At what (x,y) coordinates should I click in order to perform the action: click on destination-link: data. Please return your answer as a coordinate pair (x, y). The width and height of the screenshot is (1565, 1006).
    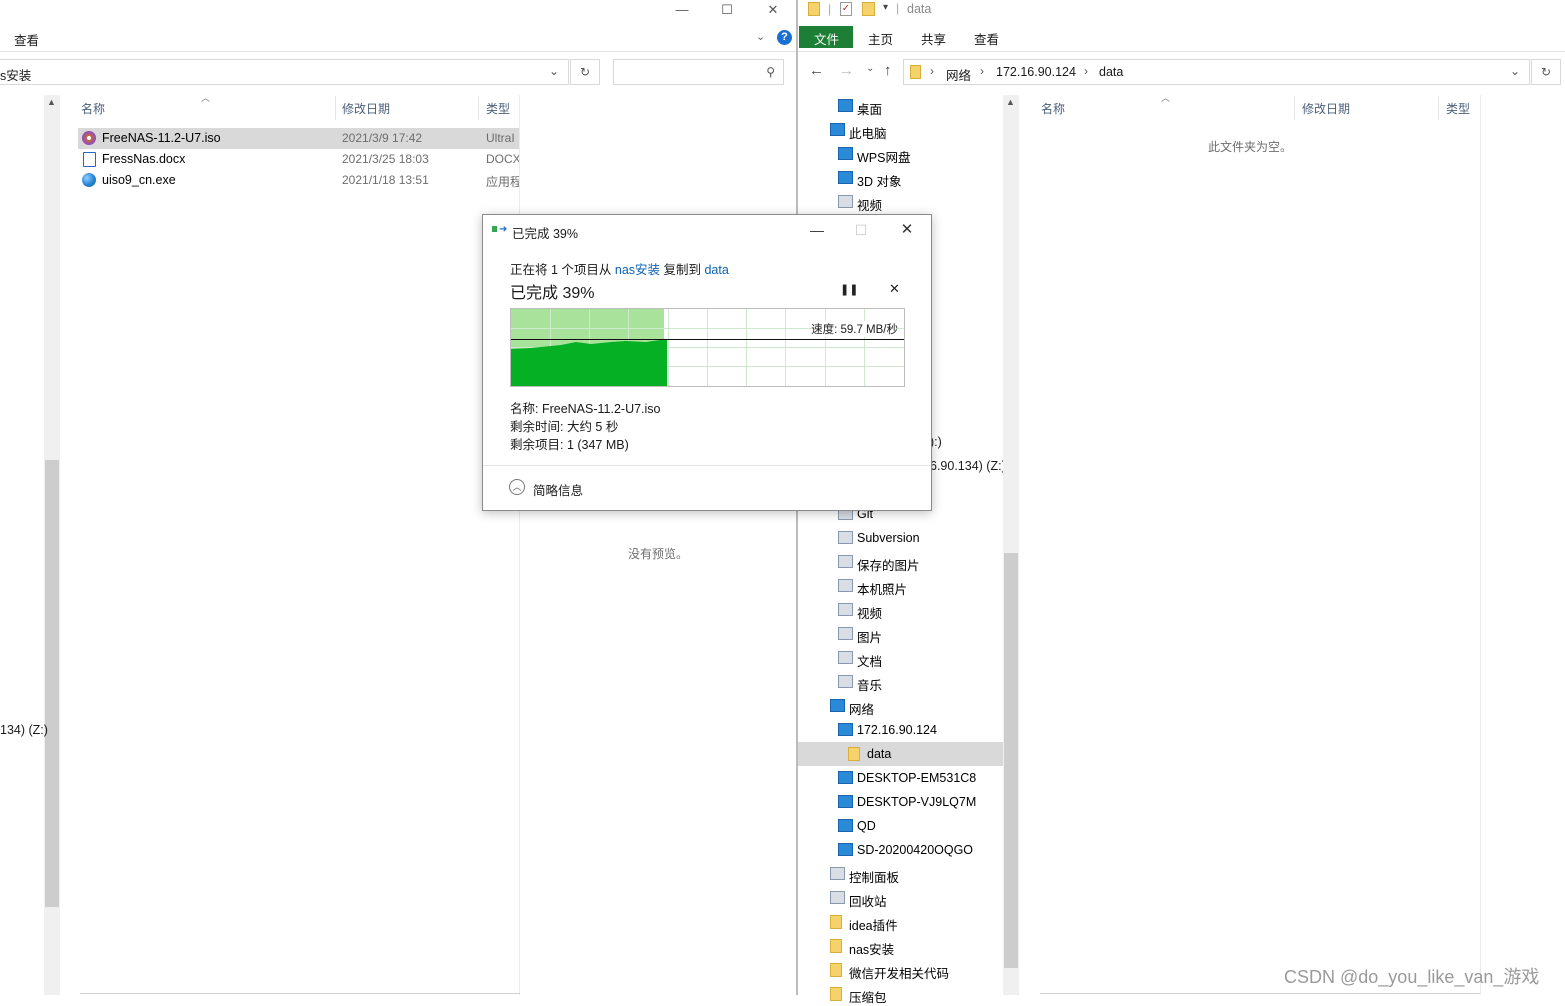
    Looking at the image, I should click on (716, 270).